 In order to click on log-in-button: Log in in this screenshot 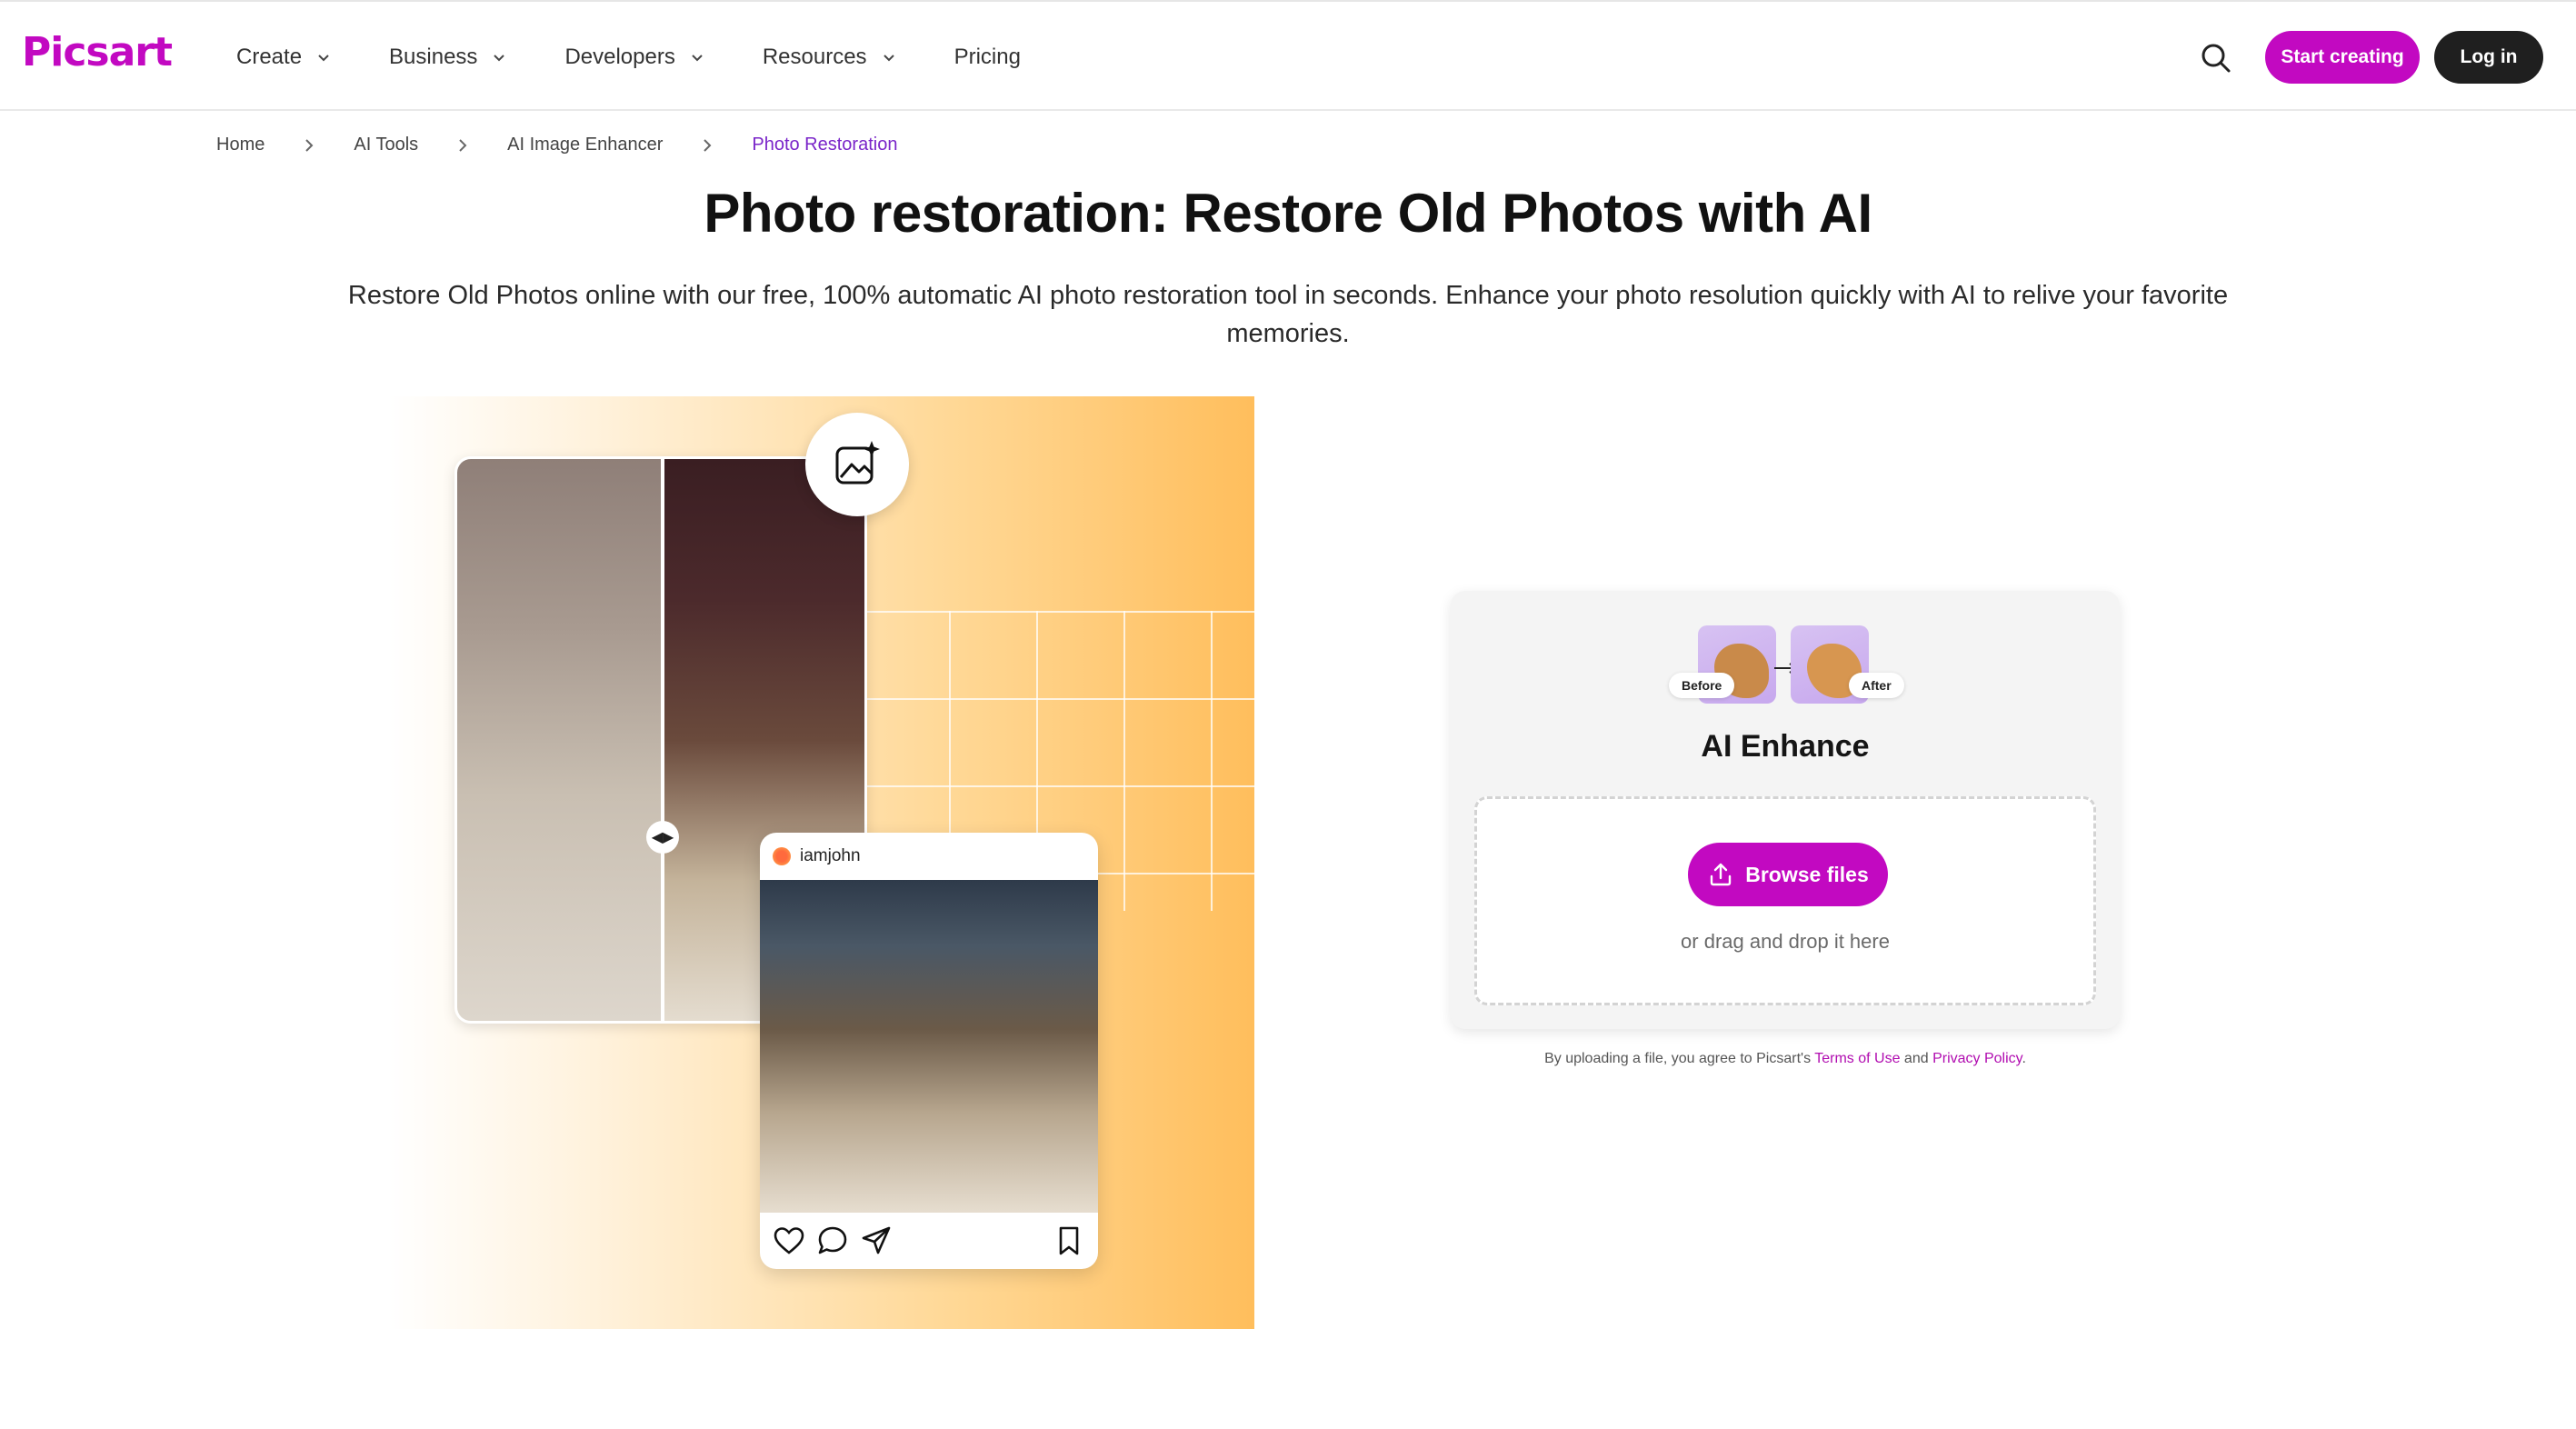, I will do `click(2488, 58)`.